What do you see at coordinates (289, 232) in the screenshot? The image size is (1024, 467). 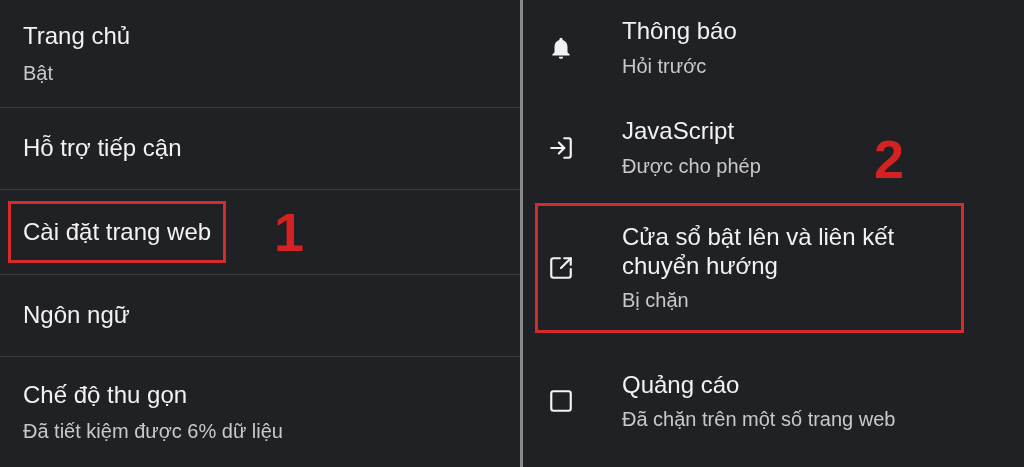 I see `step-number: 1` at bounding box center [289, 232].